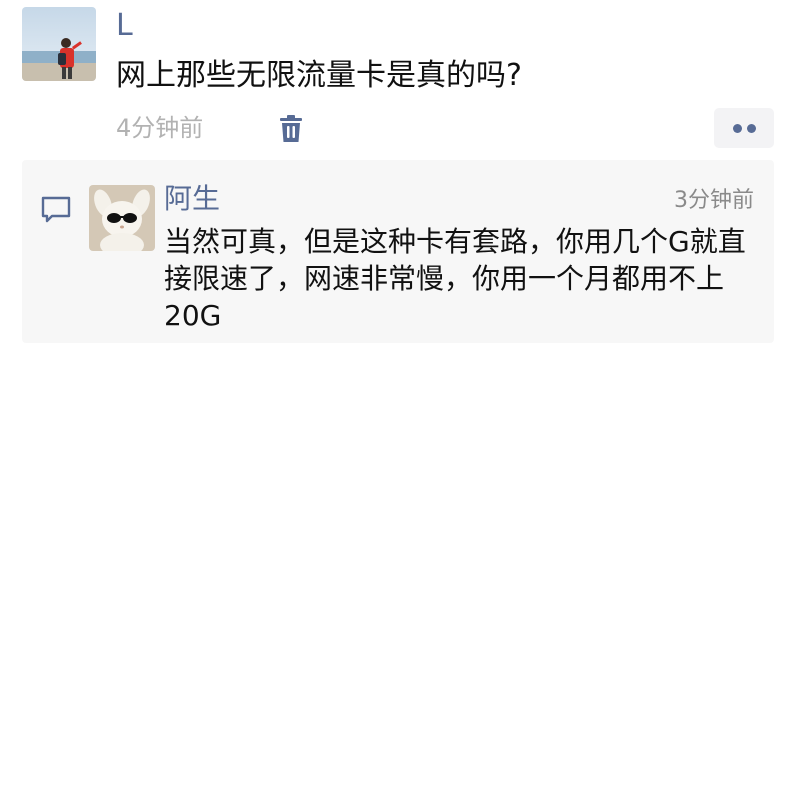  I want to click on bunny-avatar-icon, so click(122, 218).